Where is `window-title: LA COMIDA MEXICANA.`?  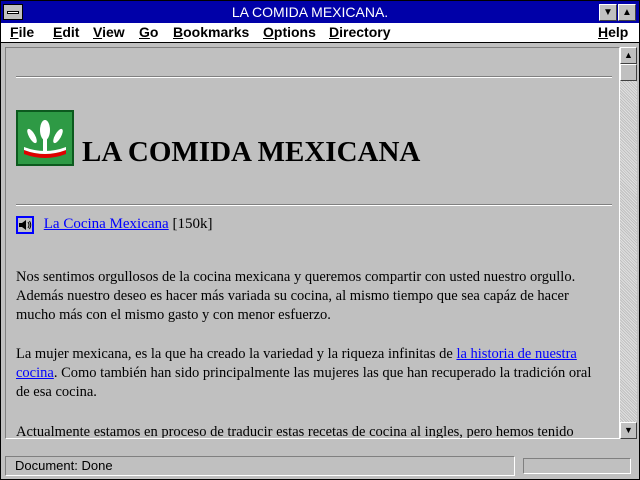 window-title: LA COMIDA MEXICANA. is located at coordinates (310, 12).